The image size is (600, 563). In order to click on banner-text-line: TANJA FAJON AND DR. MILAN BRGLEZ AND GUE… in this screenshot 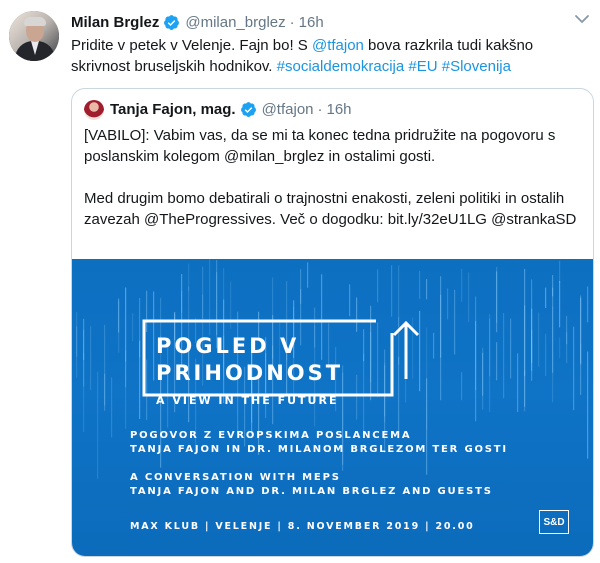, I will do `click(311, 491)`.